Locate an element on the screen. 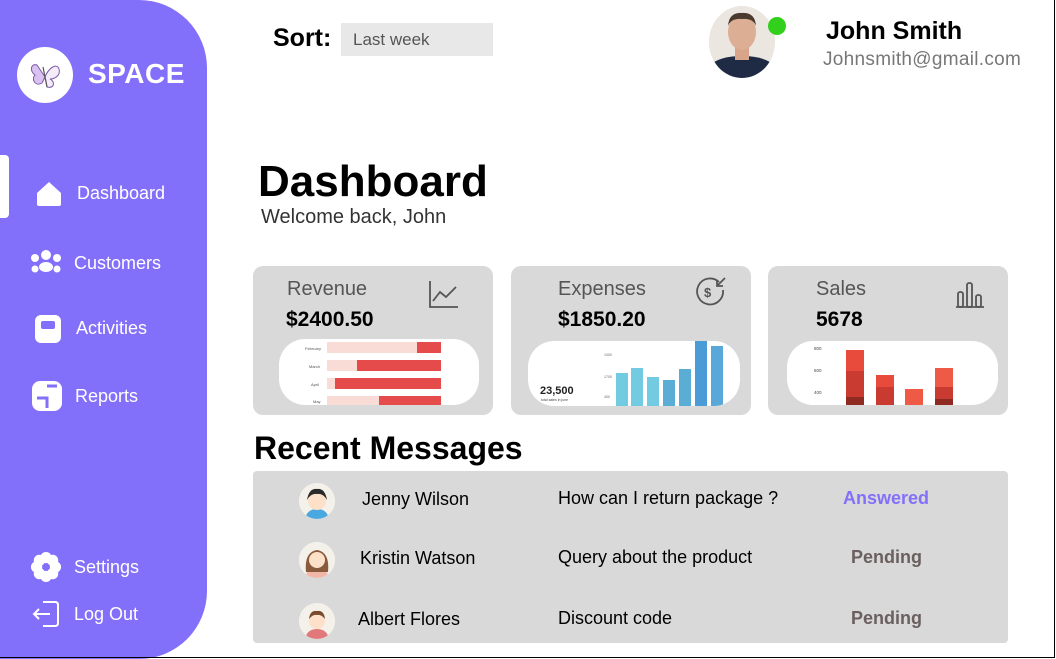 This screenshot has width=1056, height=659. sales-value: 5678 is located at coordinates (839, 319).